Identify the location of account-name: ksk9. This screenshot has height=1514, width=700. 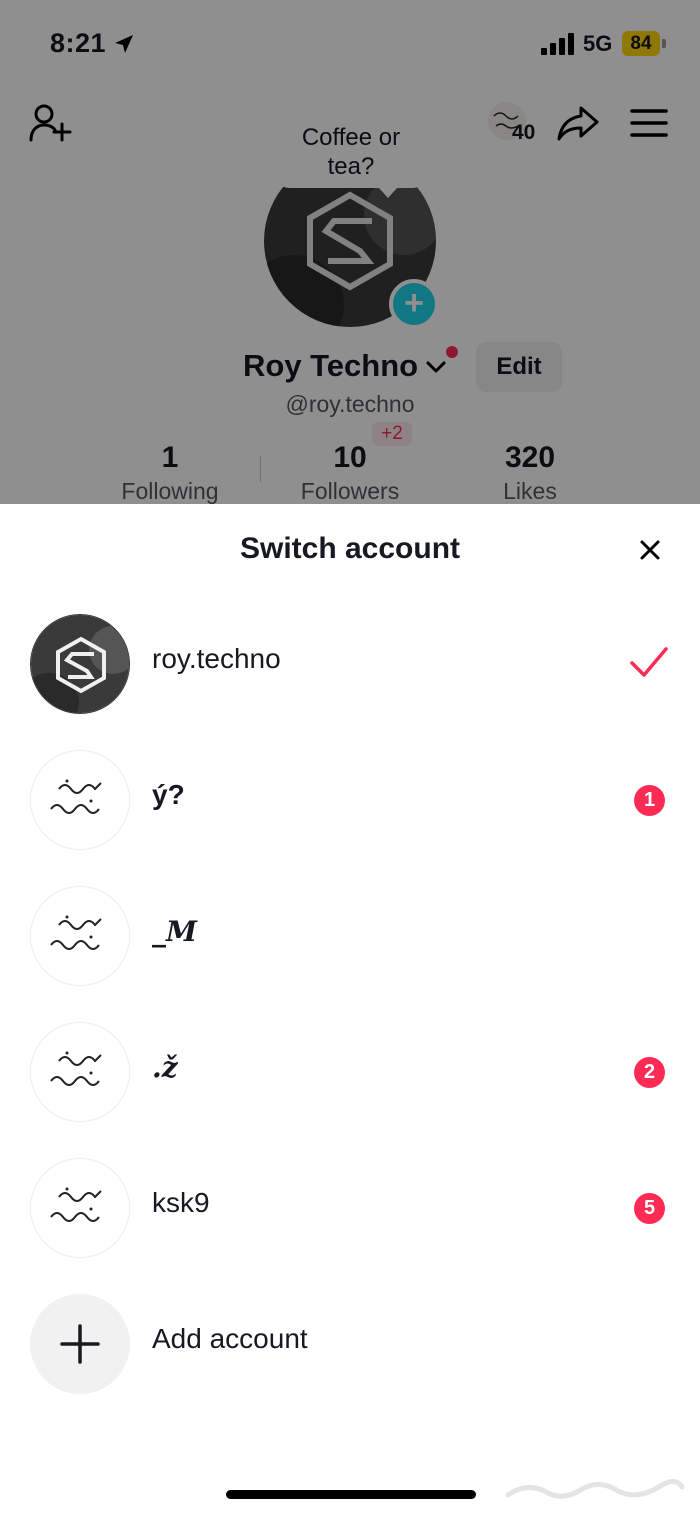
(181, 1202).